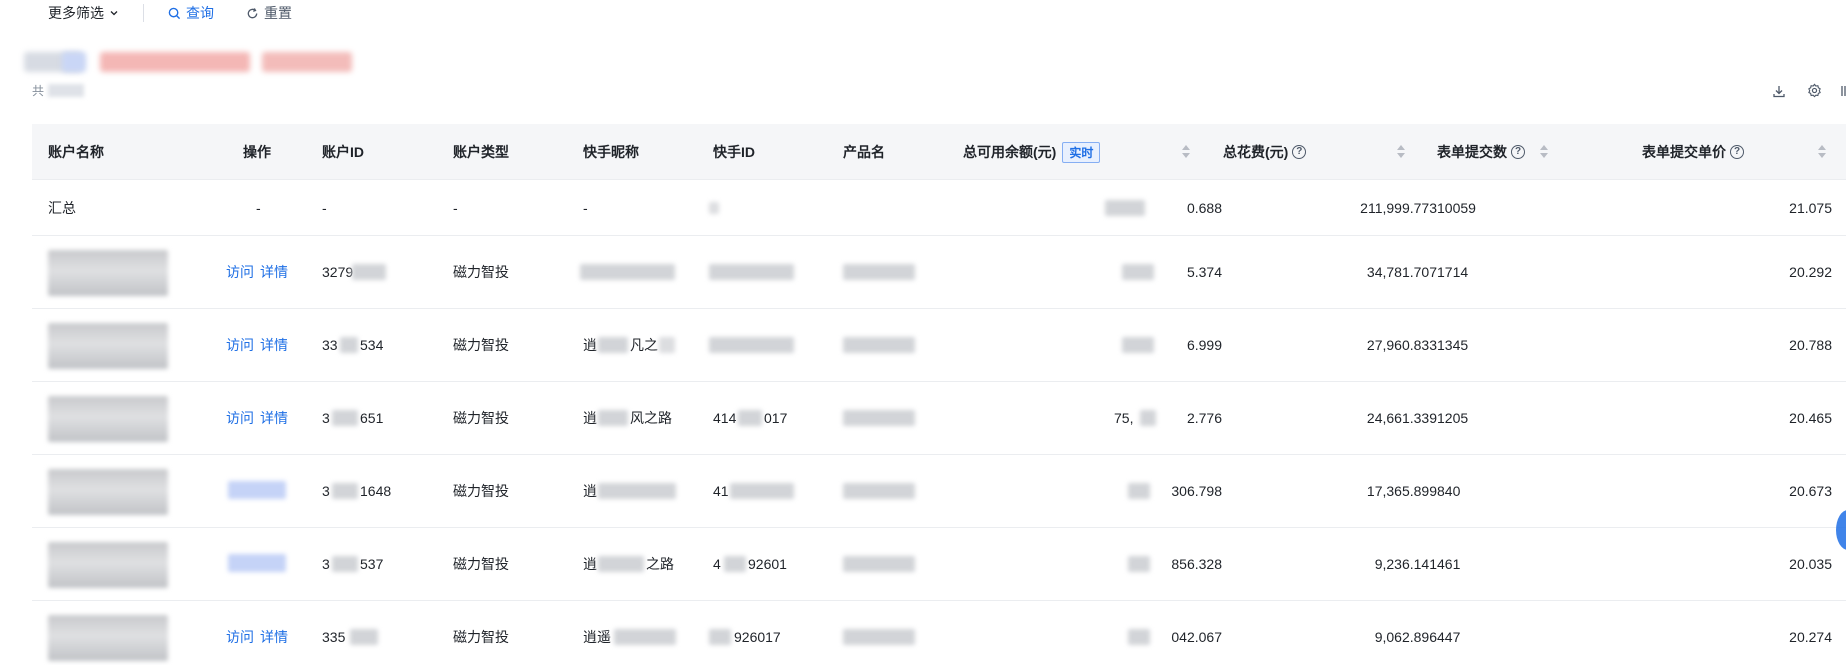 This screenshot has height=665, width=1846. Describe the element at coordinates (1196, 564) in the screenshot. I see `balance-cell: 856.328` at that location.